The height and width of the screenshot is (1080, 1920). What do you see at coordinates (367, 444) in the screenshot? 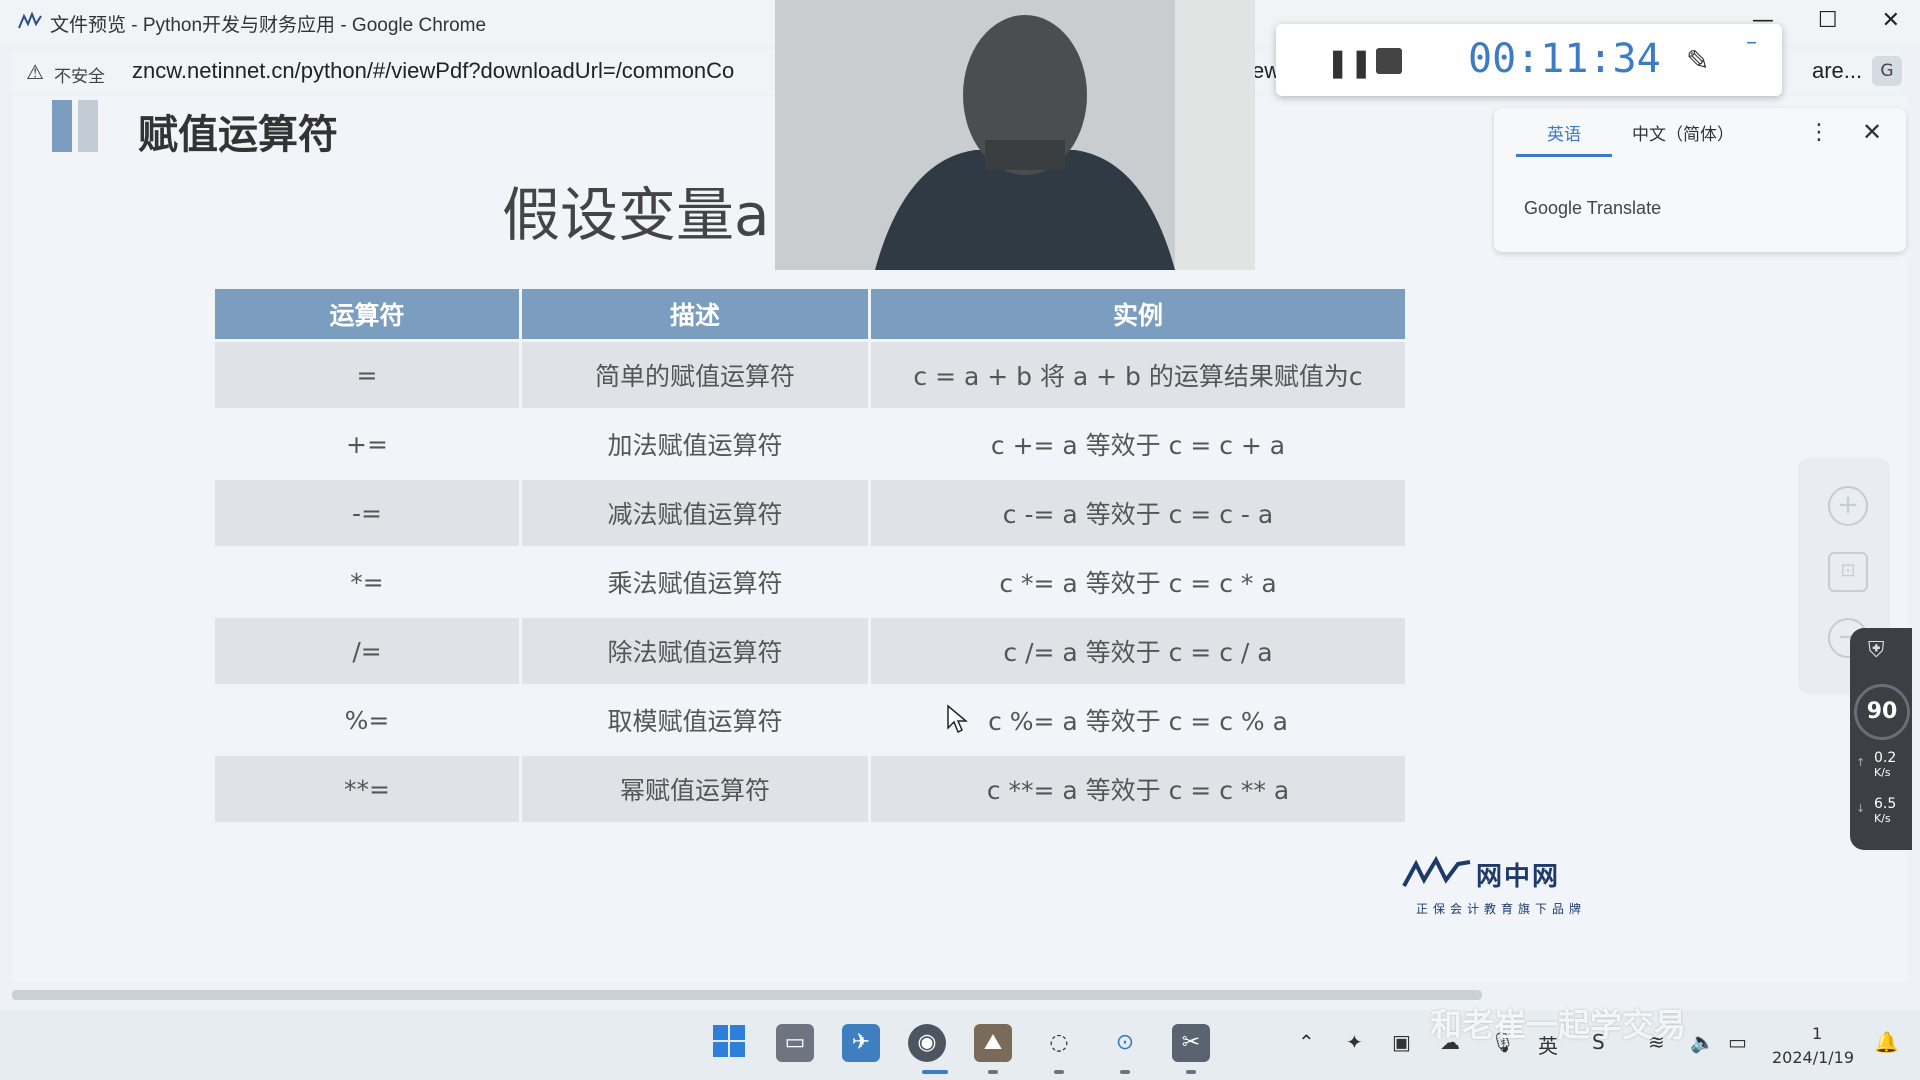
I see `operator-cell: +=` at bounding box center [367, 444].